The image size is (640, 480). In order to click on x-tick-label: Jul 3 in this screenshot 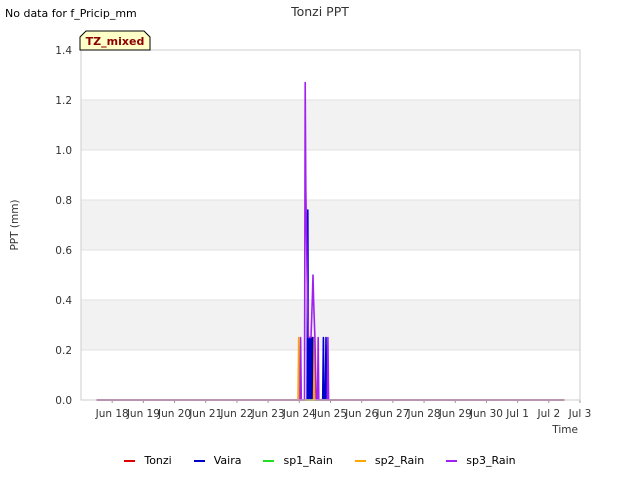, I will do `click(580, 414)`.